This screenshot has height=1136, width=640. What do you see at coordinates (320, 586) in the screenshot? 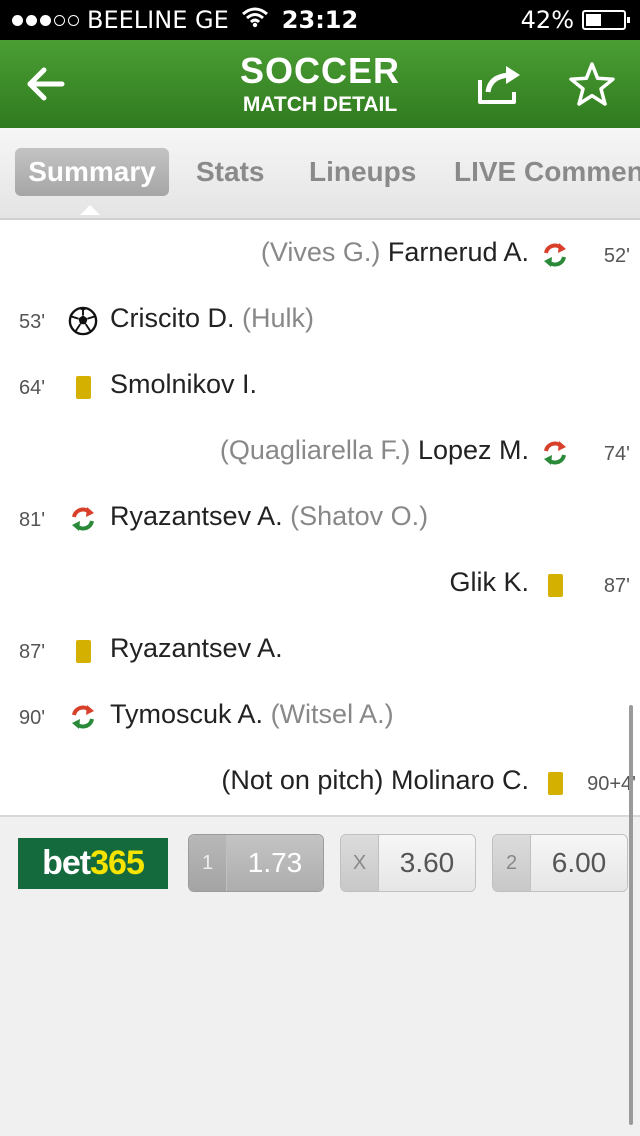
I see `event-row: Glik K. 87'` at bounding box center [320, 586].